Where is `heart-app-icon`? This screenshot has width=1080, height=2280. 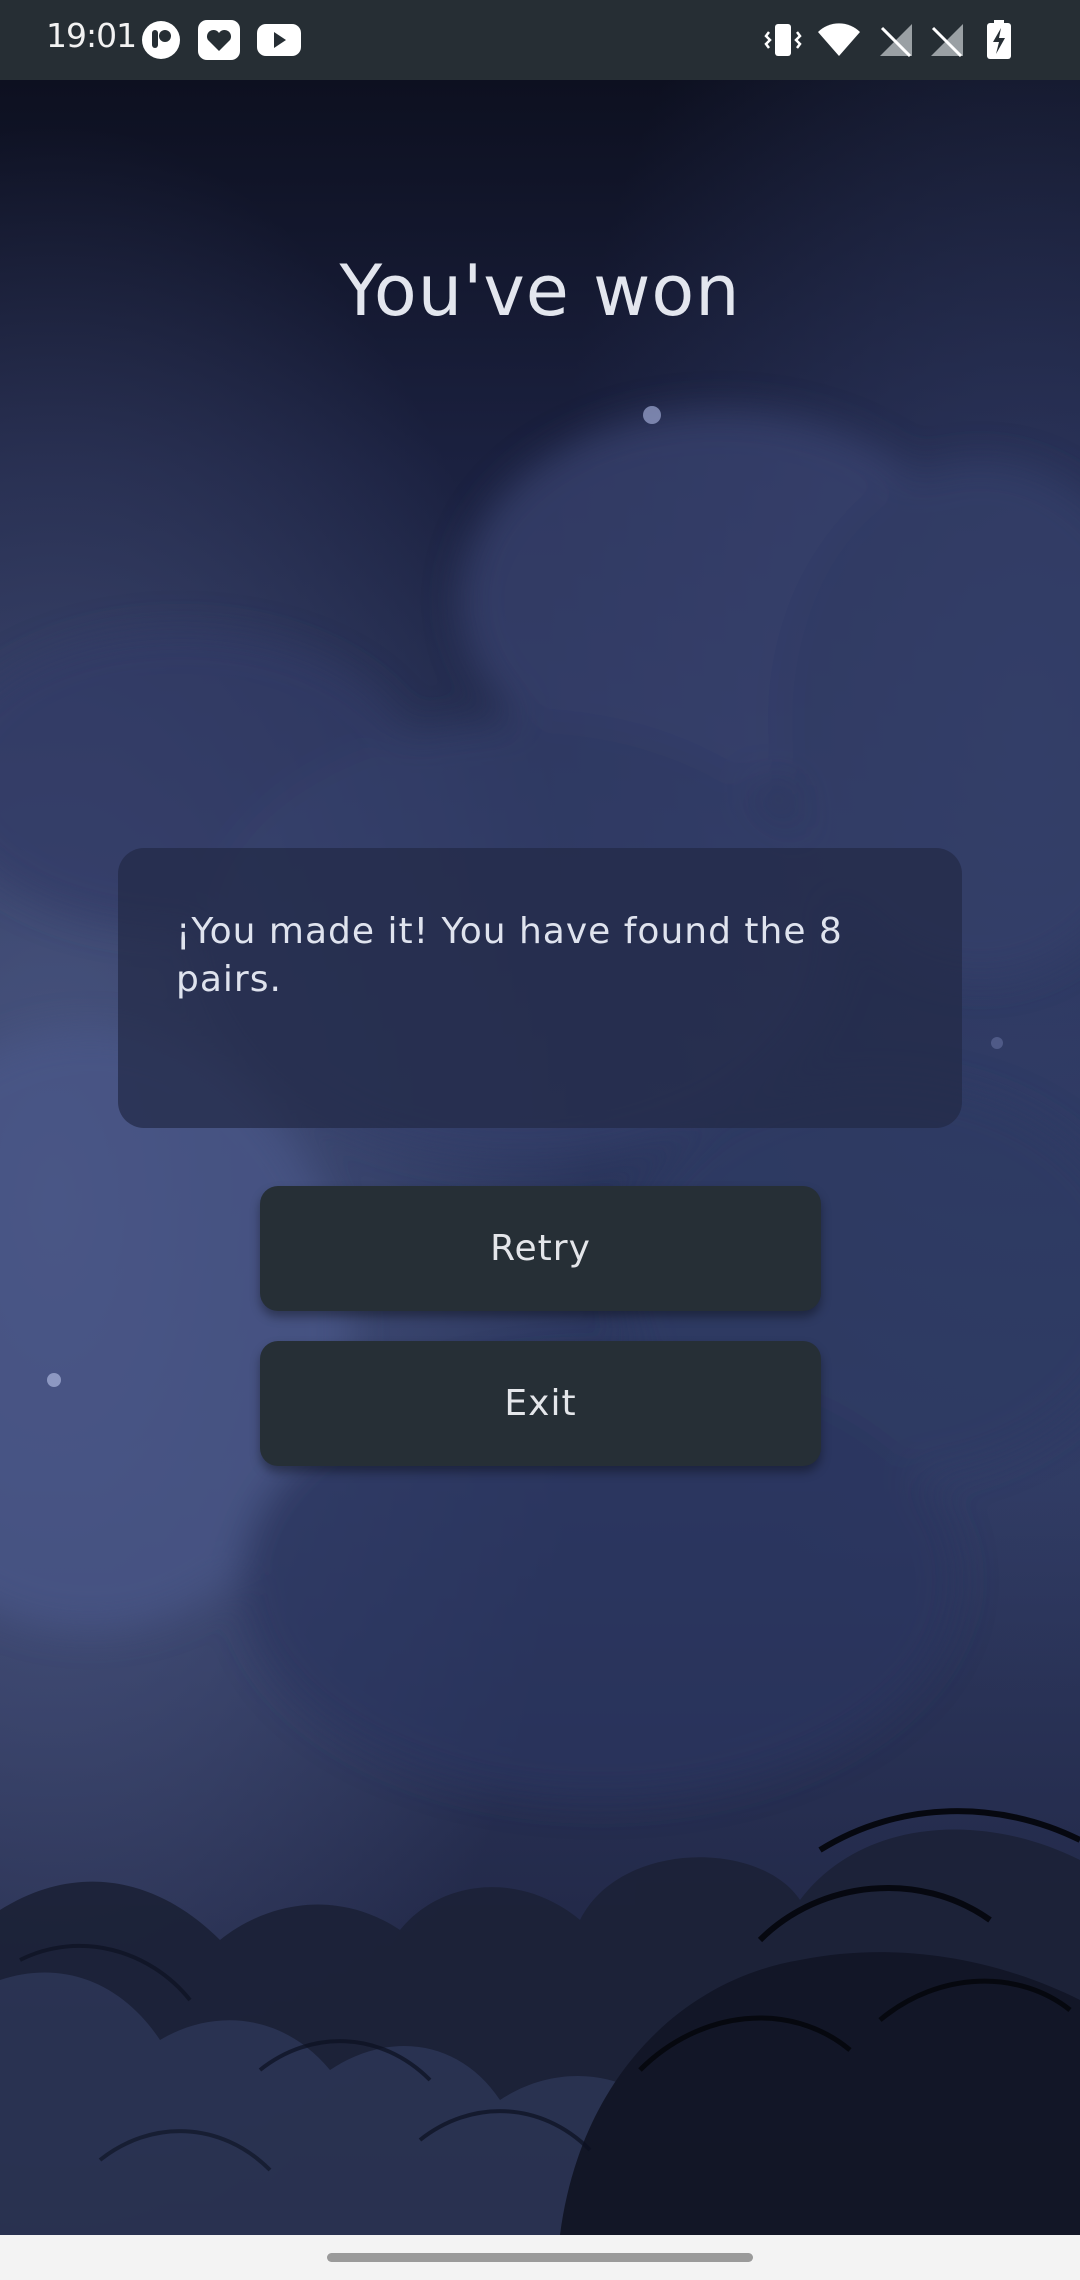 heart-app-icon is located at coordinates (219, 42).